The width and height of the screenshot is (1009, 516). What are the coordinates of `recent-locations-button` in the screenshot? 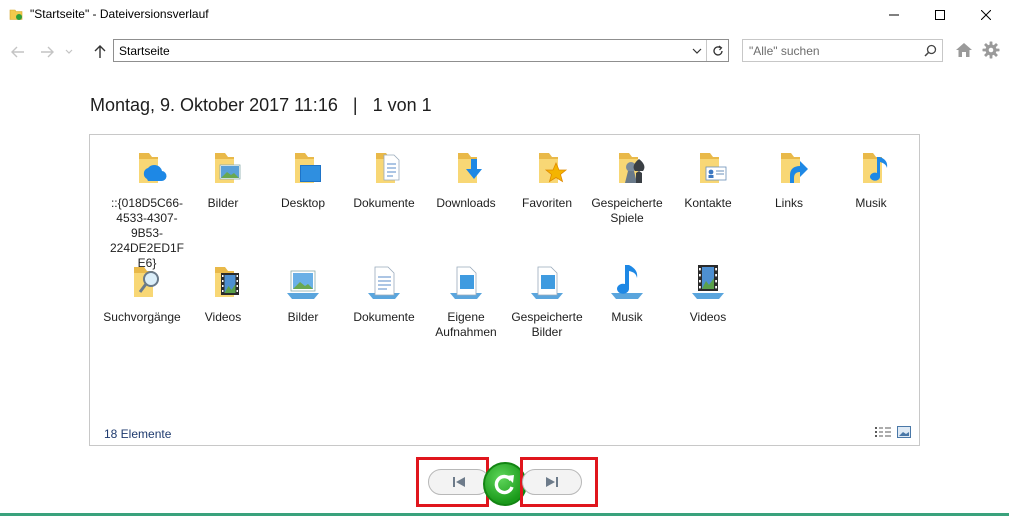 It's located at (69, 52).